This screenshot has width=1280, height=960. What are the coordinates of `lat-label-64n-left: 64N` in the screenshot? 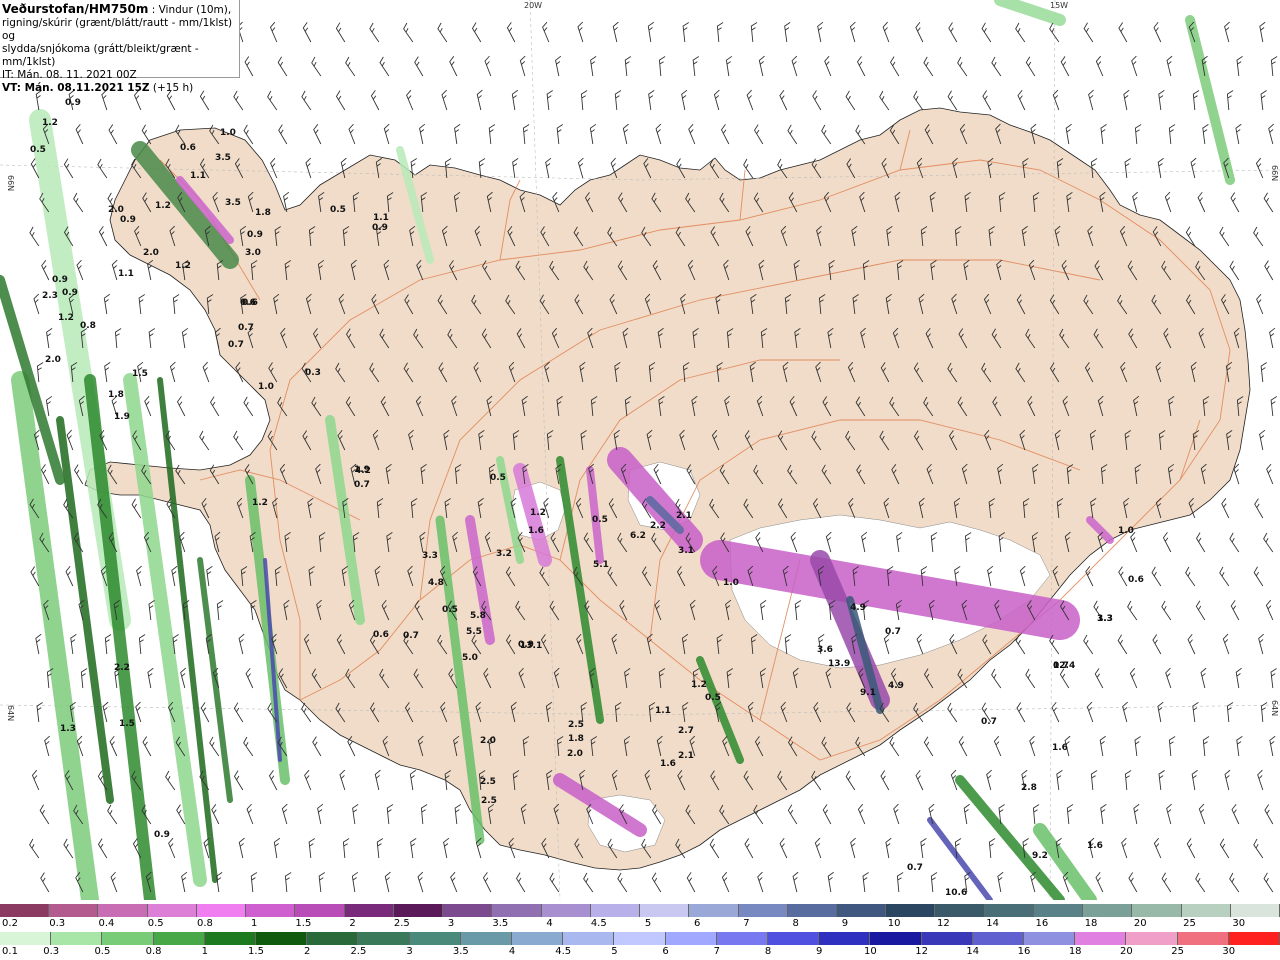 It's located at (10, 713).